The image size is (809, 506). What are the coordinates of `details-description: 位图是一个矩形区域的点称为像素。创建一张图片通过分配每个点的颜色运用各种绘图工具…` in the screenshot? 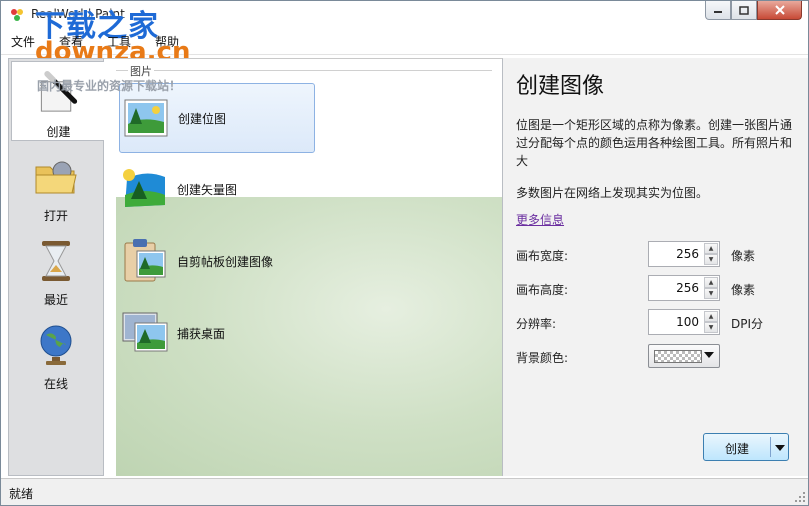 It's located at (654, 143).